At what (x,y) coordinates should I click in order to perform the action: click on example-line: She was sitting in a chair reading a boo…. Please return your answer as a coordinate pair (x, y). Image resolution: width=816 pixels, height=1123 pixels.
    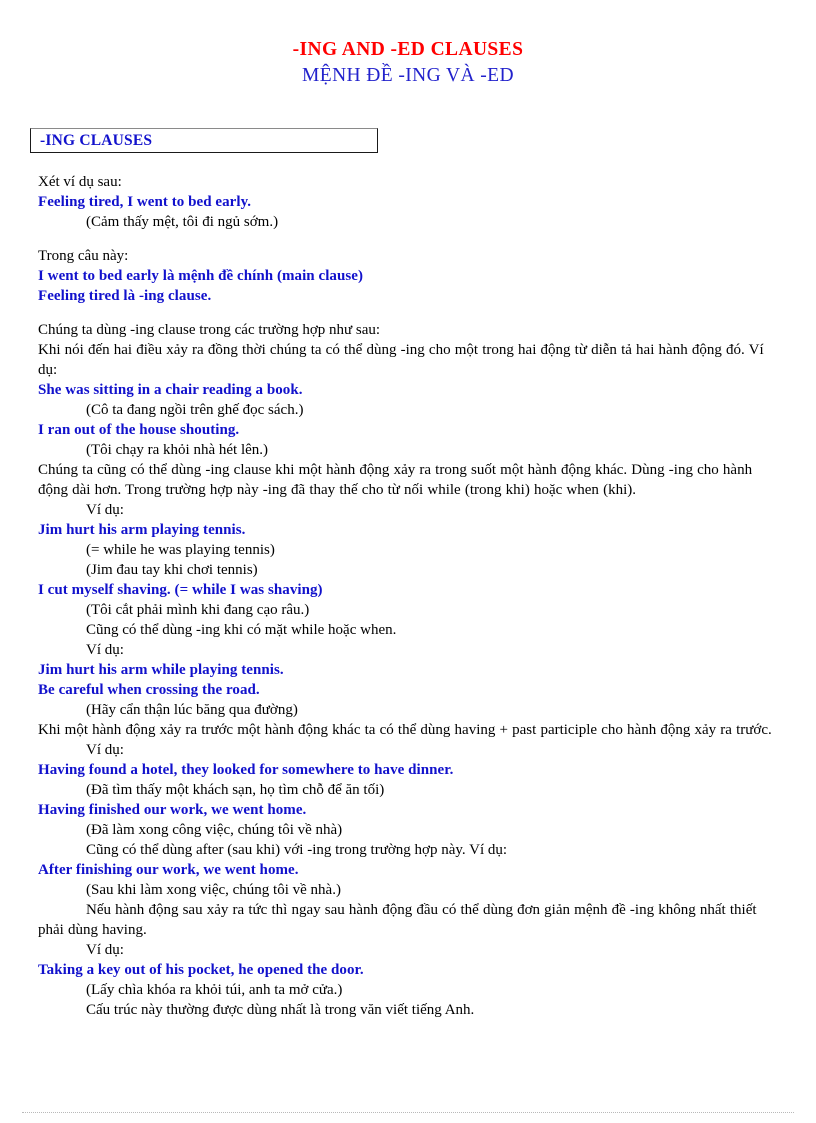
    Looking at the image, I should click on (170, 390).